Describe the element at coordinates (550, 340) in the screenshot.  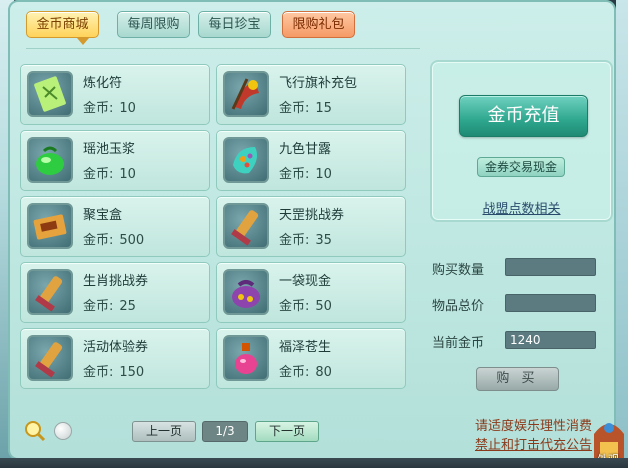
I see `current-gold-field: 1240` at that location.